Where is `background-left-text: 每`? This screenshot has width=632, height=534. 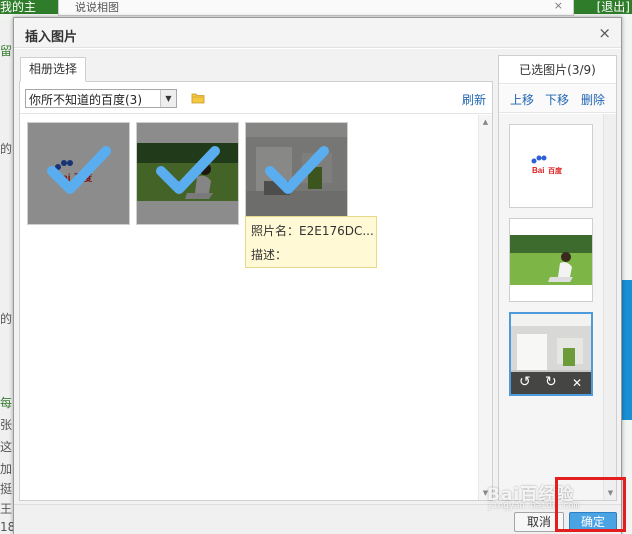
background-left-text: 每 is located at coordinates (6, 403).